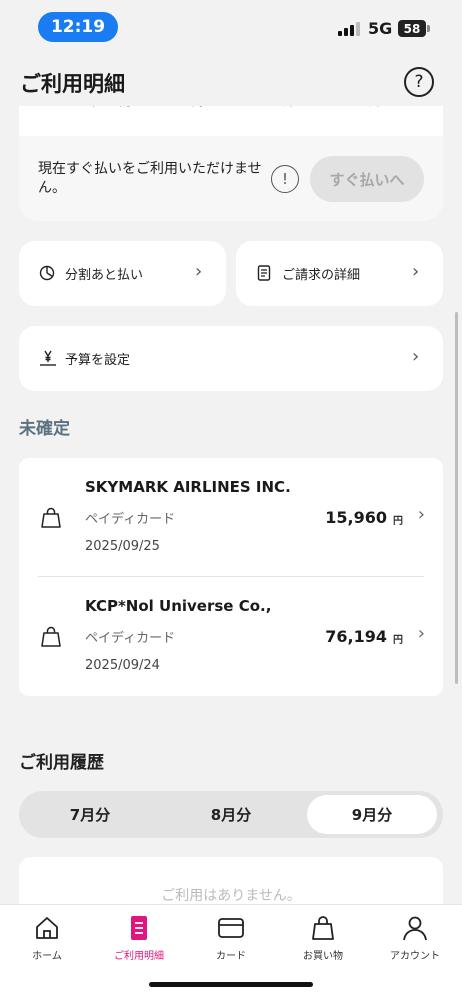  I want to click on empty-message: ご利用はありません。, so click(231, 896).